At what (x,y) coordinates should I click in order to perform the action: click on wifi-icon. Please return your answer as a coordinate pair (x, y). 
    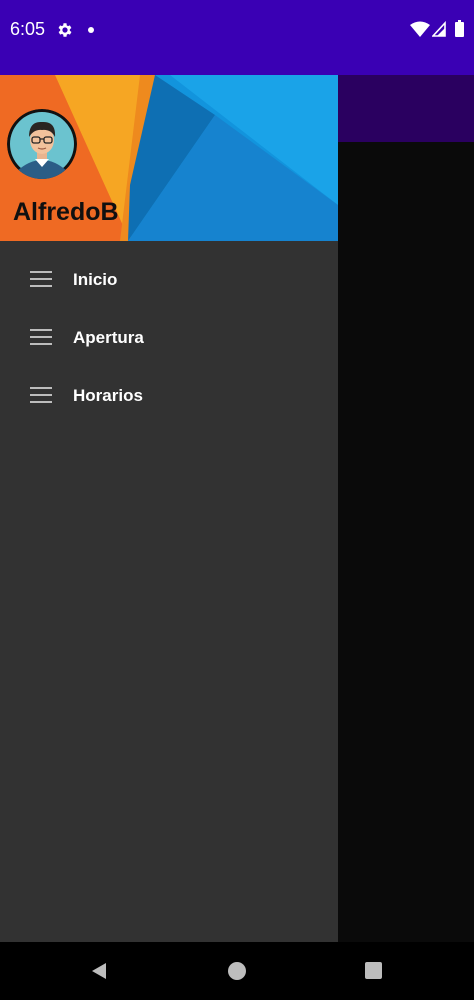
    Looking at the image, I should click on (420, 29).